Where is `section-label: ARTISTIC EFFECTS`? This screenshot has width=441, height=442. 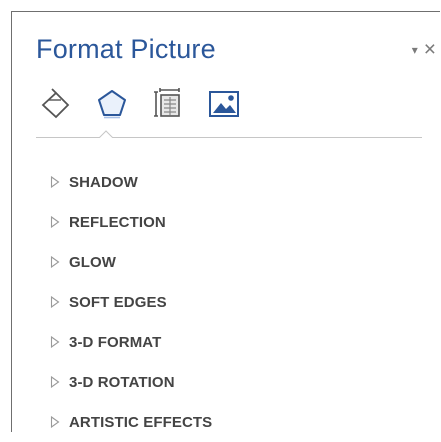 section-label: ARTISTIC EFFECTS is located at coordinates (141, 422).